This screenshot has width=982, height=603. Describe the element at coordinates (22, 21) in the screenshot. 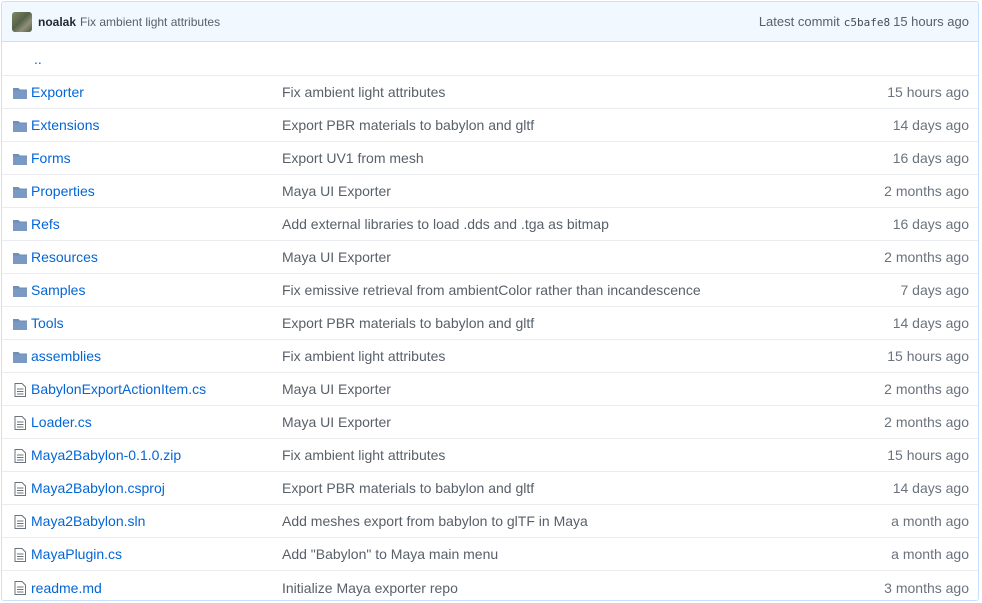

I see `avatar` at that location.